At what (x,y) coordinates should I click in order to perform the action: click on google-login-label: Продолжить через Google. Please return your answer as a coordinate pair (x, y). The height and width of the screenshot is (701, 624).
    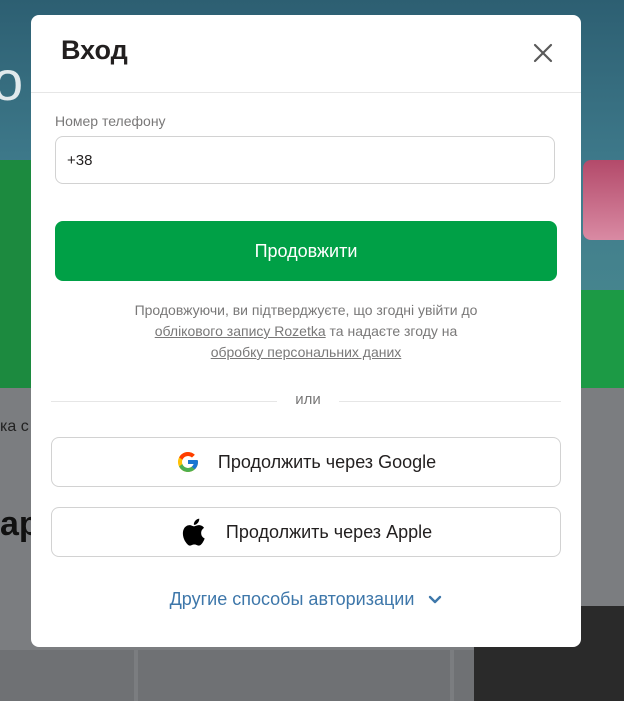
    Looking at the image, I should click on (327, 461).